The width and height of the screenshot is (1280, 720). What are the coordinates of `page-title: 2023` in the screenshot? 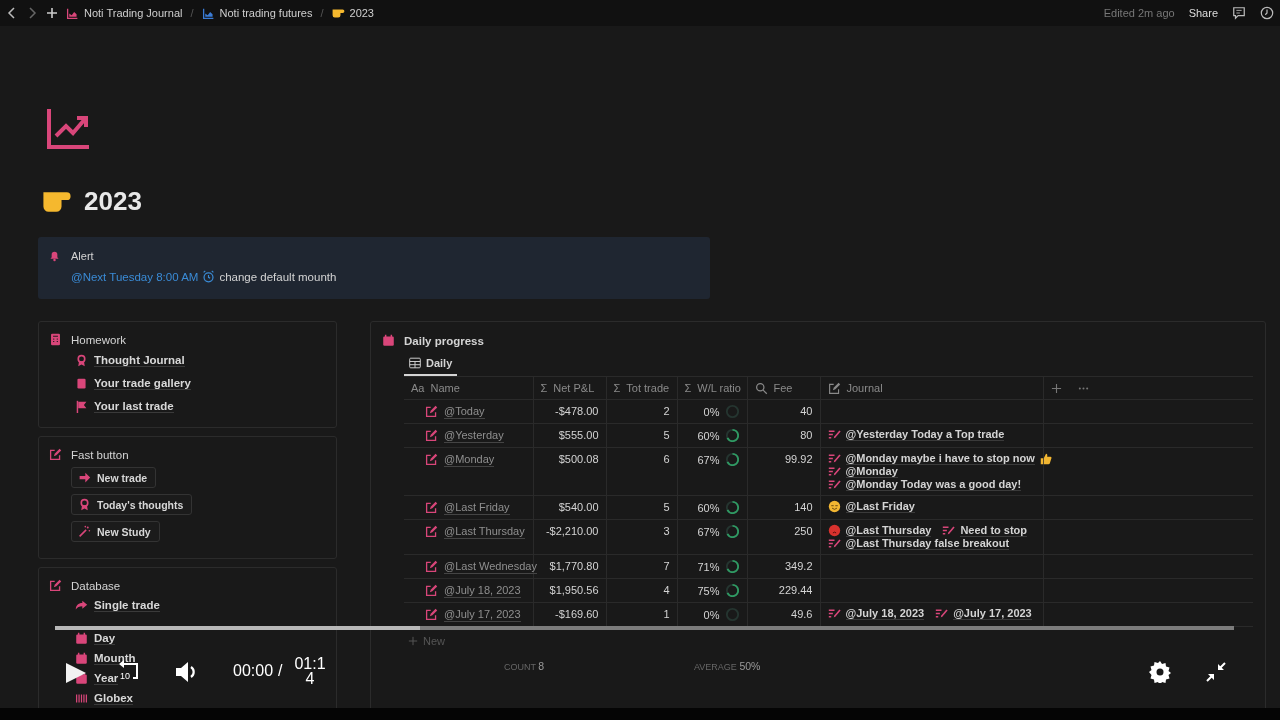 It's located at (113, 201).